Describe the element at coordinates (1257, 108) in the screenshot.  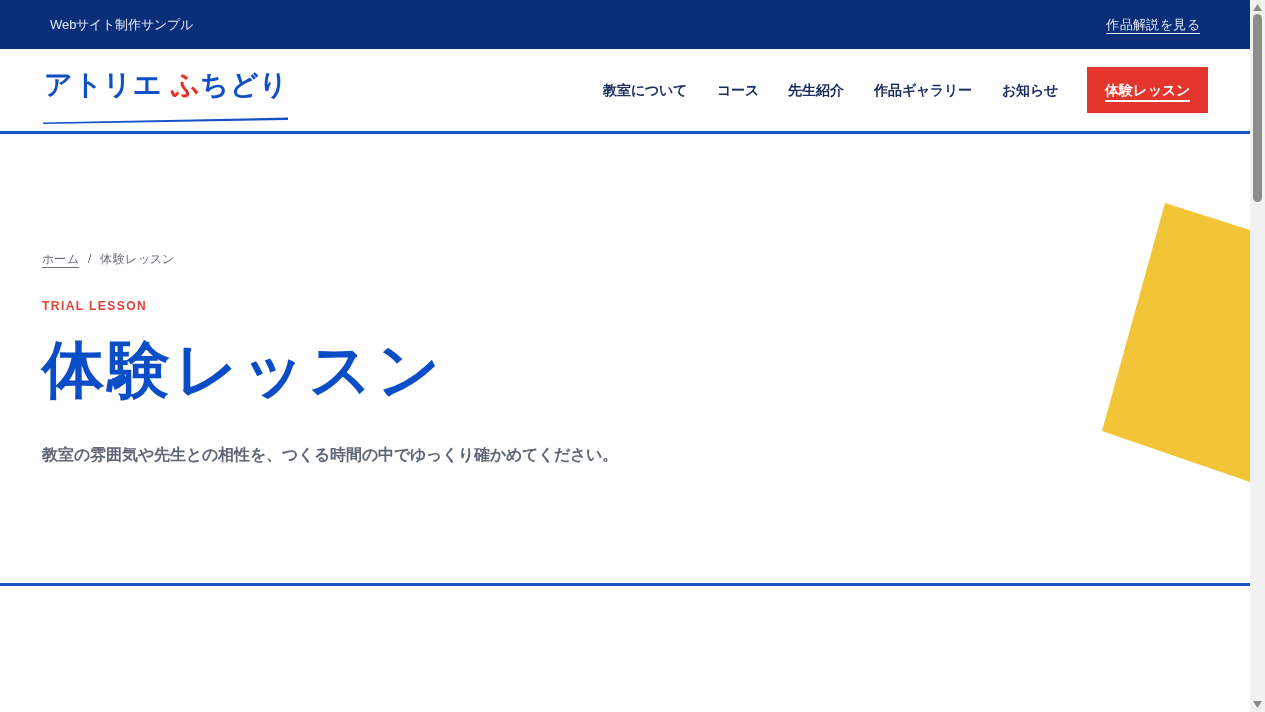
I see `scrollbar-thumb` at that location.